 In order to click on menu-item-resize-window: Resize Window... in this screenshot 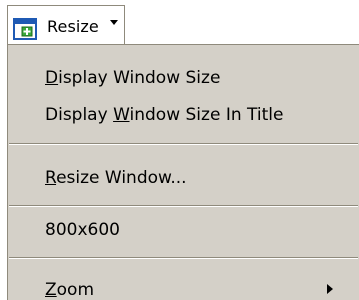, I will do `click(183, 178)`.